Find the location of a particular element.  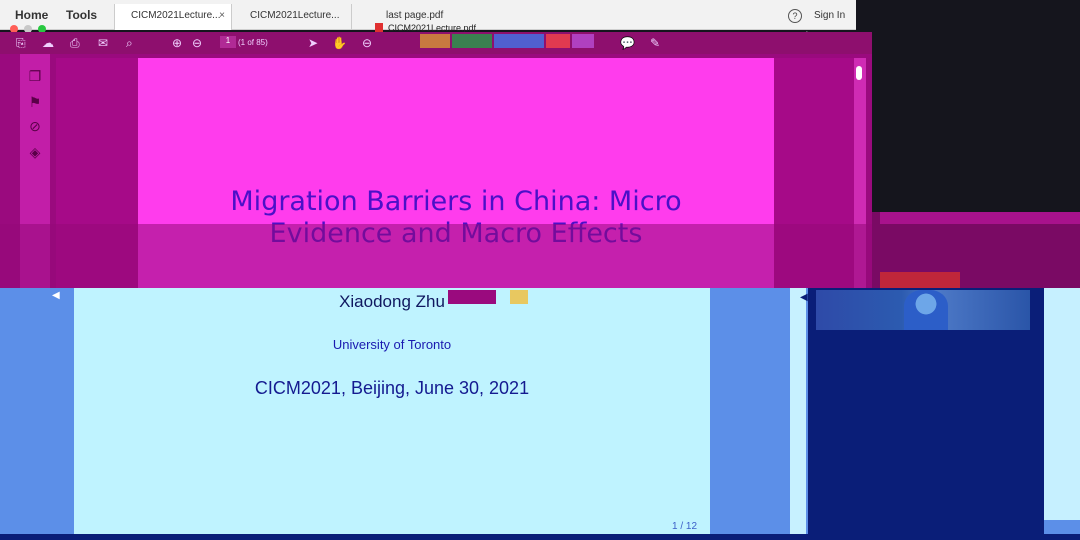

attachment-icon: ⊘ is located at coordinates (35, 126).